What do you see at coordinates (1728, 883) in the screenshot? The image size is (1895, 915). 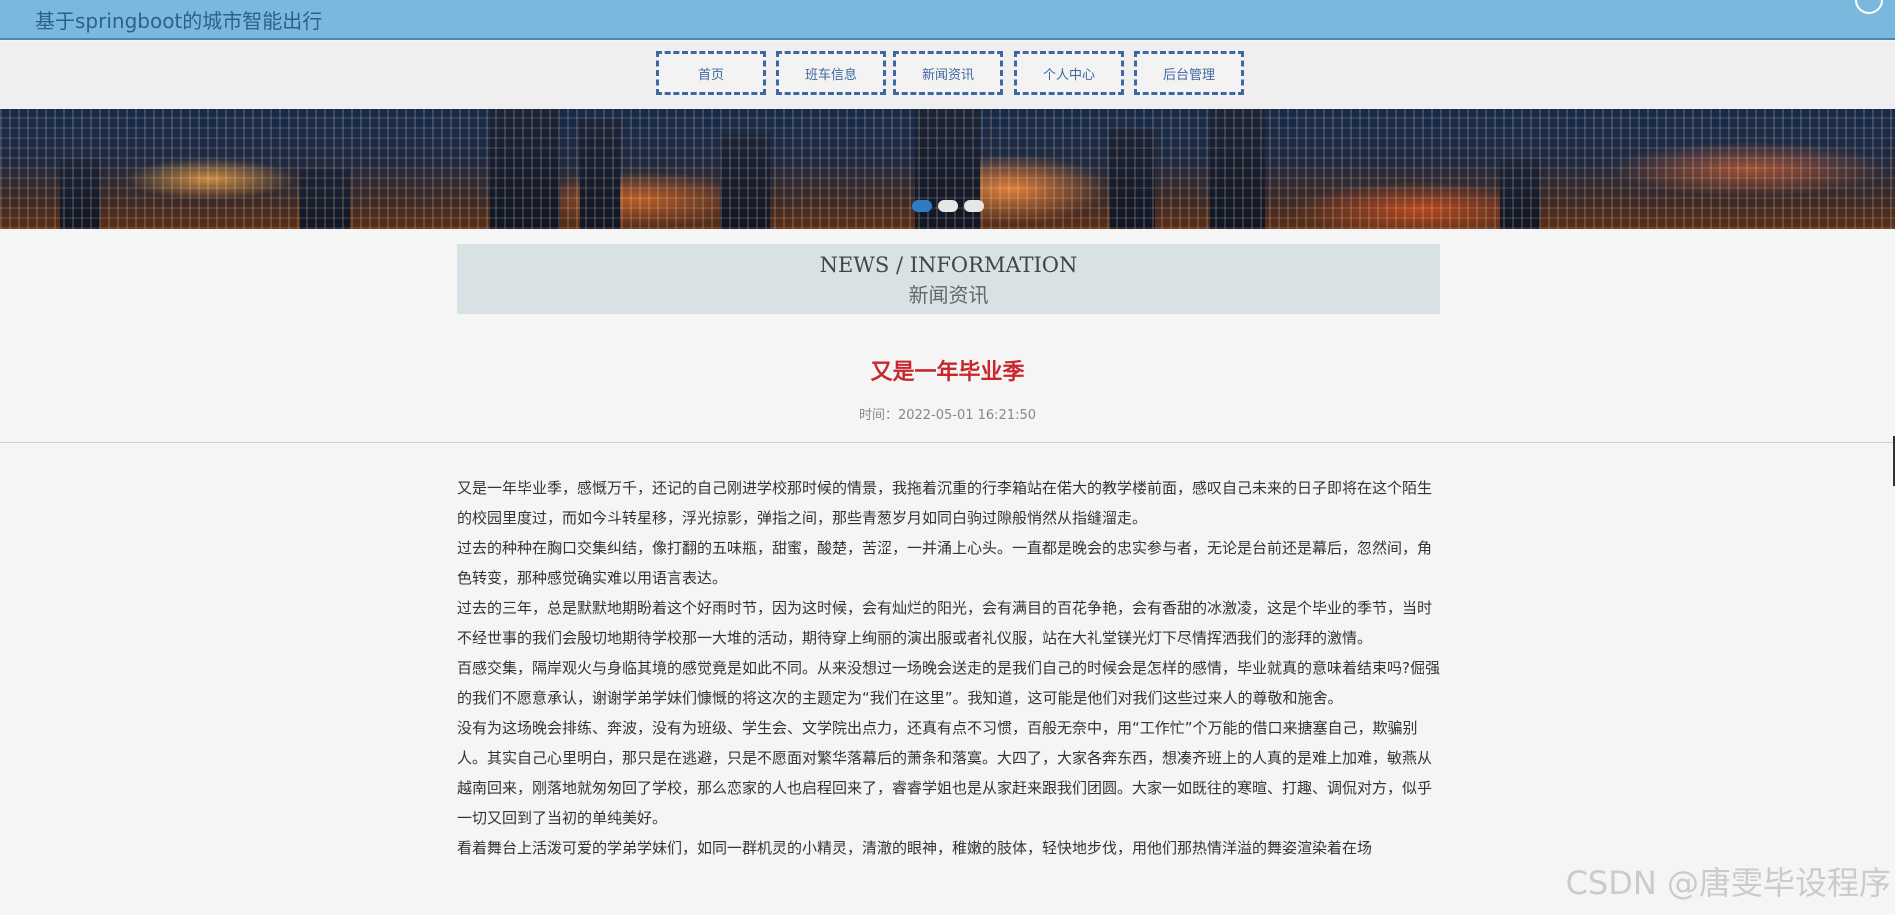 I see `watermark: CSDN @唐雯毕设程序` at bounding box center [1728, 883].